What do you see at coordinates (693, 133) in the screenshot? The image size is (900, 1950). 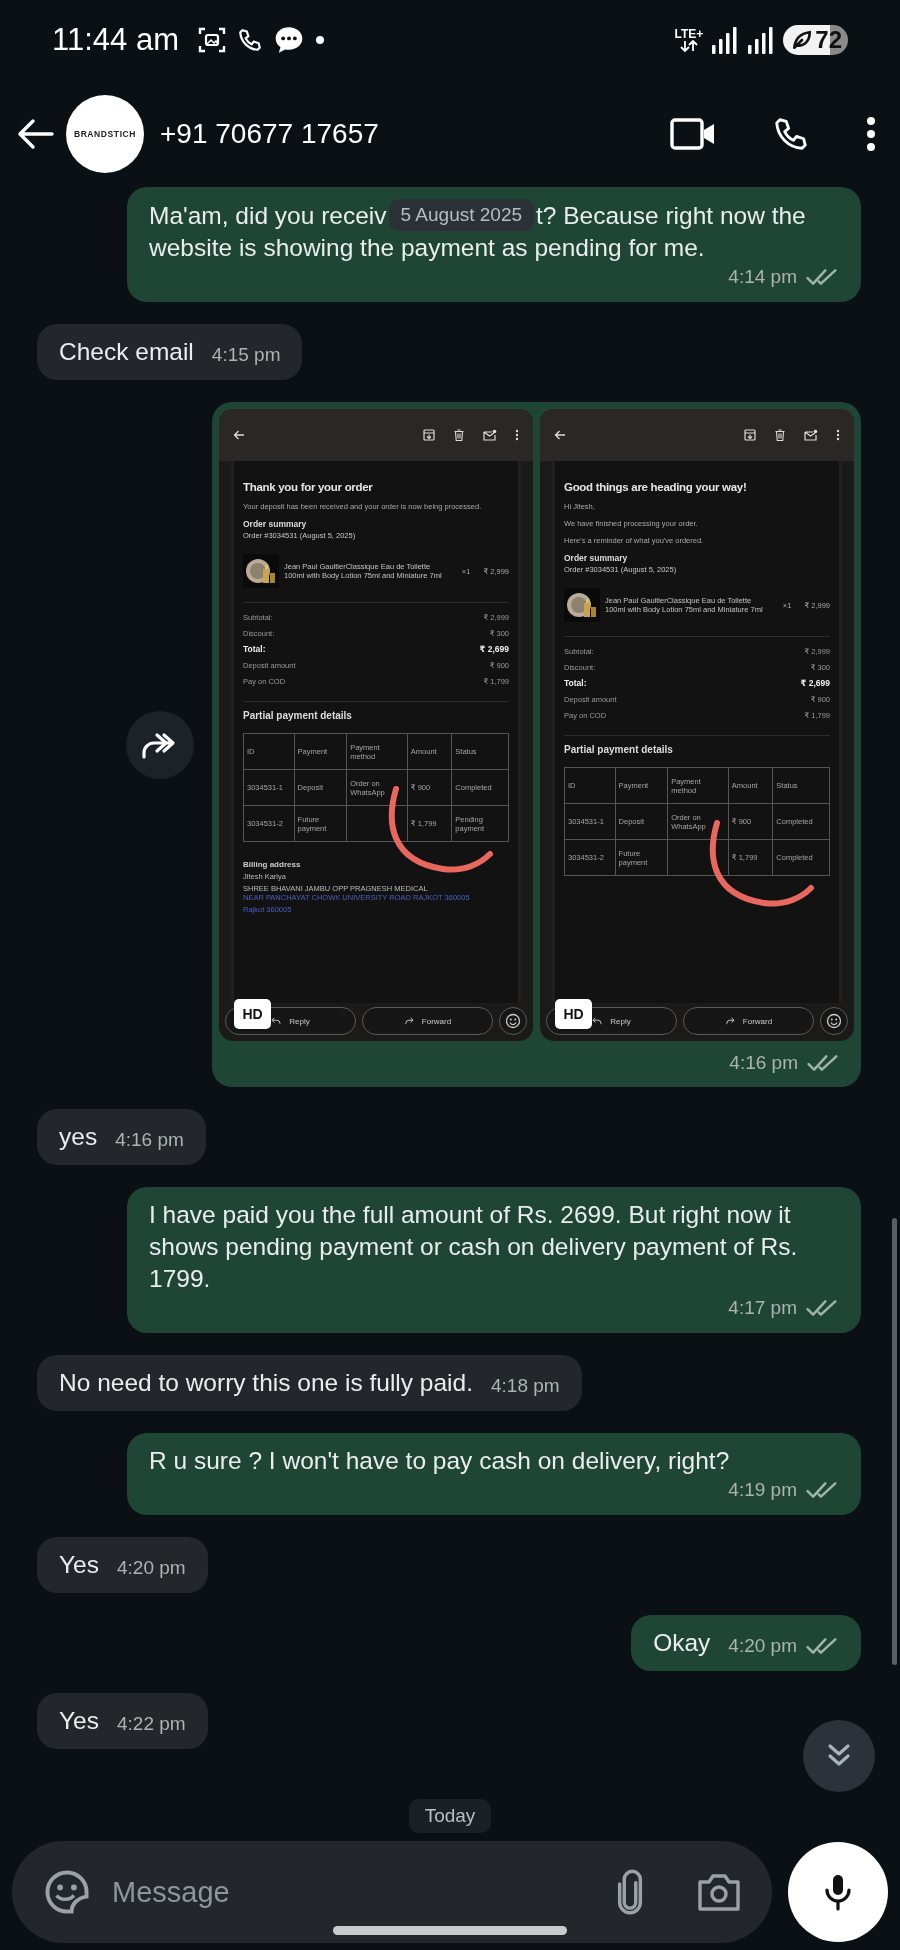 I see `video-call-icon` at bounding box center [693, 133].